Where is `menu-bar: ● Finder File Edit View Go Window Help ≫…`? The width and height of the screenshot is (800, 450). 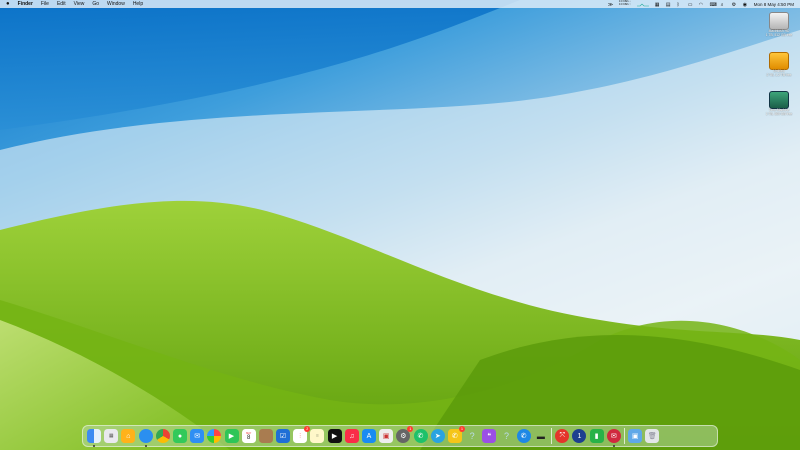
menu-bar: ● Finder File Edit View Go Window Help ≫… is located at coordinates (400, 4).